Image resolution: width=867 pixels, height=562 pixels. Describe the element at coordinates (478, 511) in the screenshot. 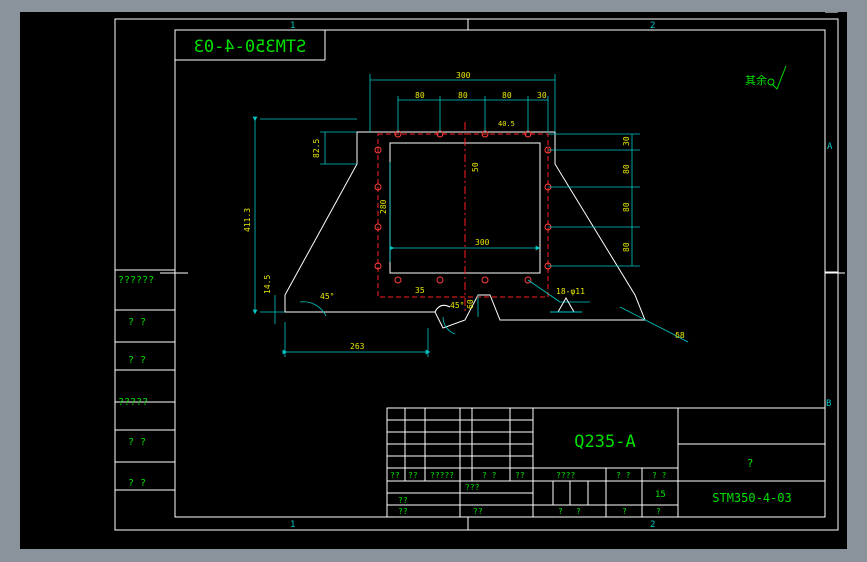

I see `row4-label-1: ??` at that location.